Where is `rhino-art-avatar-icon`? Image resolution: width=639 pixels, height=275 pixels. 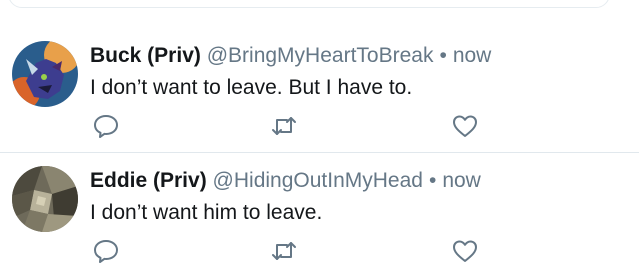 rhino-art-avatar-icon is located at coordinates (45, 74).